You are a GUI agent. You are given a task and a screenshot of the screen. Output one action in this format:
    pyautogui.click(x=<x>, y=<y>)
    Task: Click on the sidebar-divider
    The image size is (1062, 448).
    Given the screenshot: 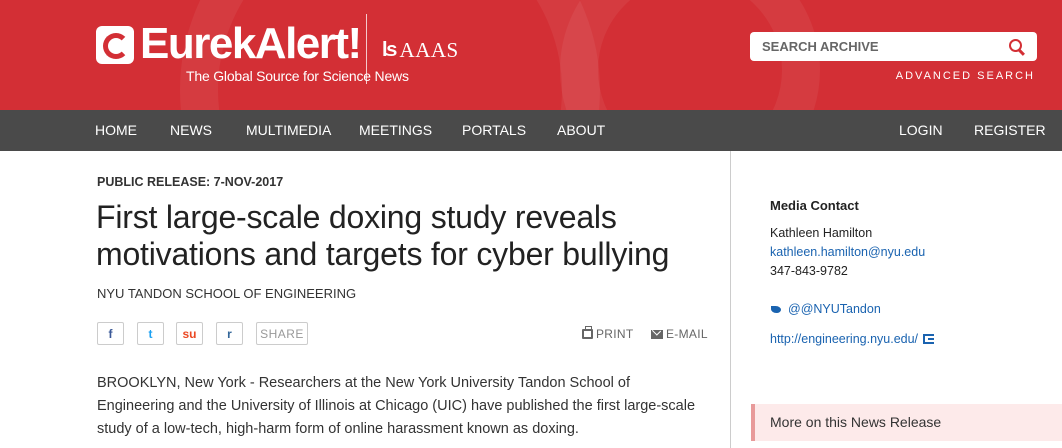 What is the action you would take?
    pyautogui.click(x=730, y=299)
    